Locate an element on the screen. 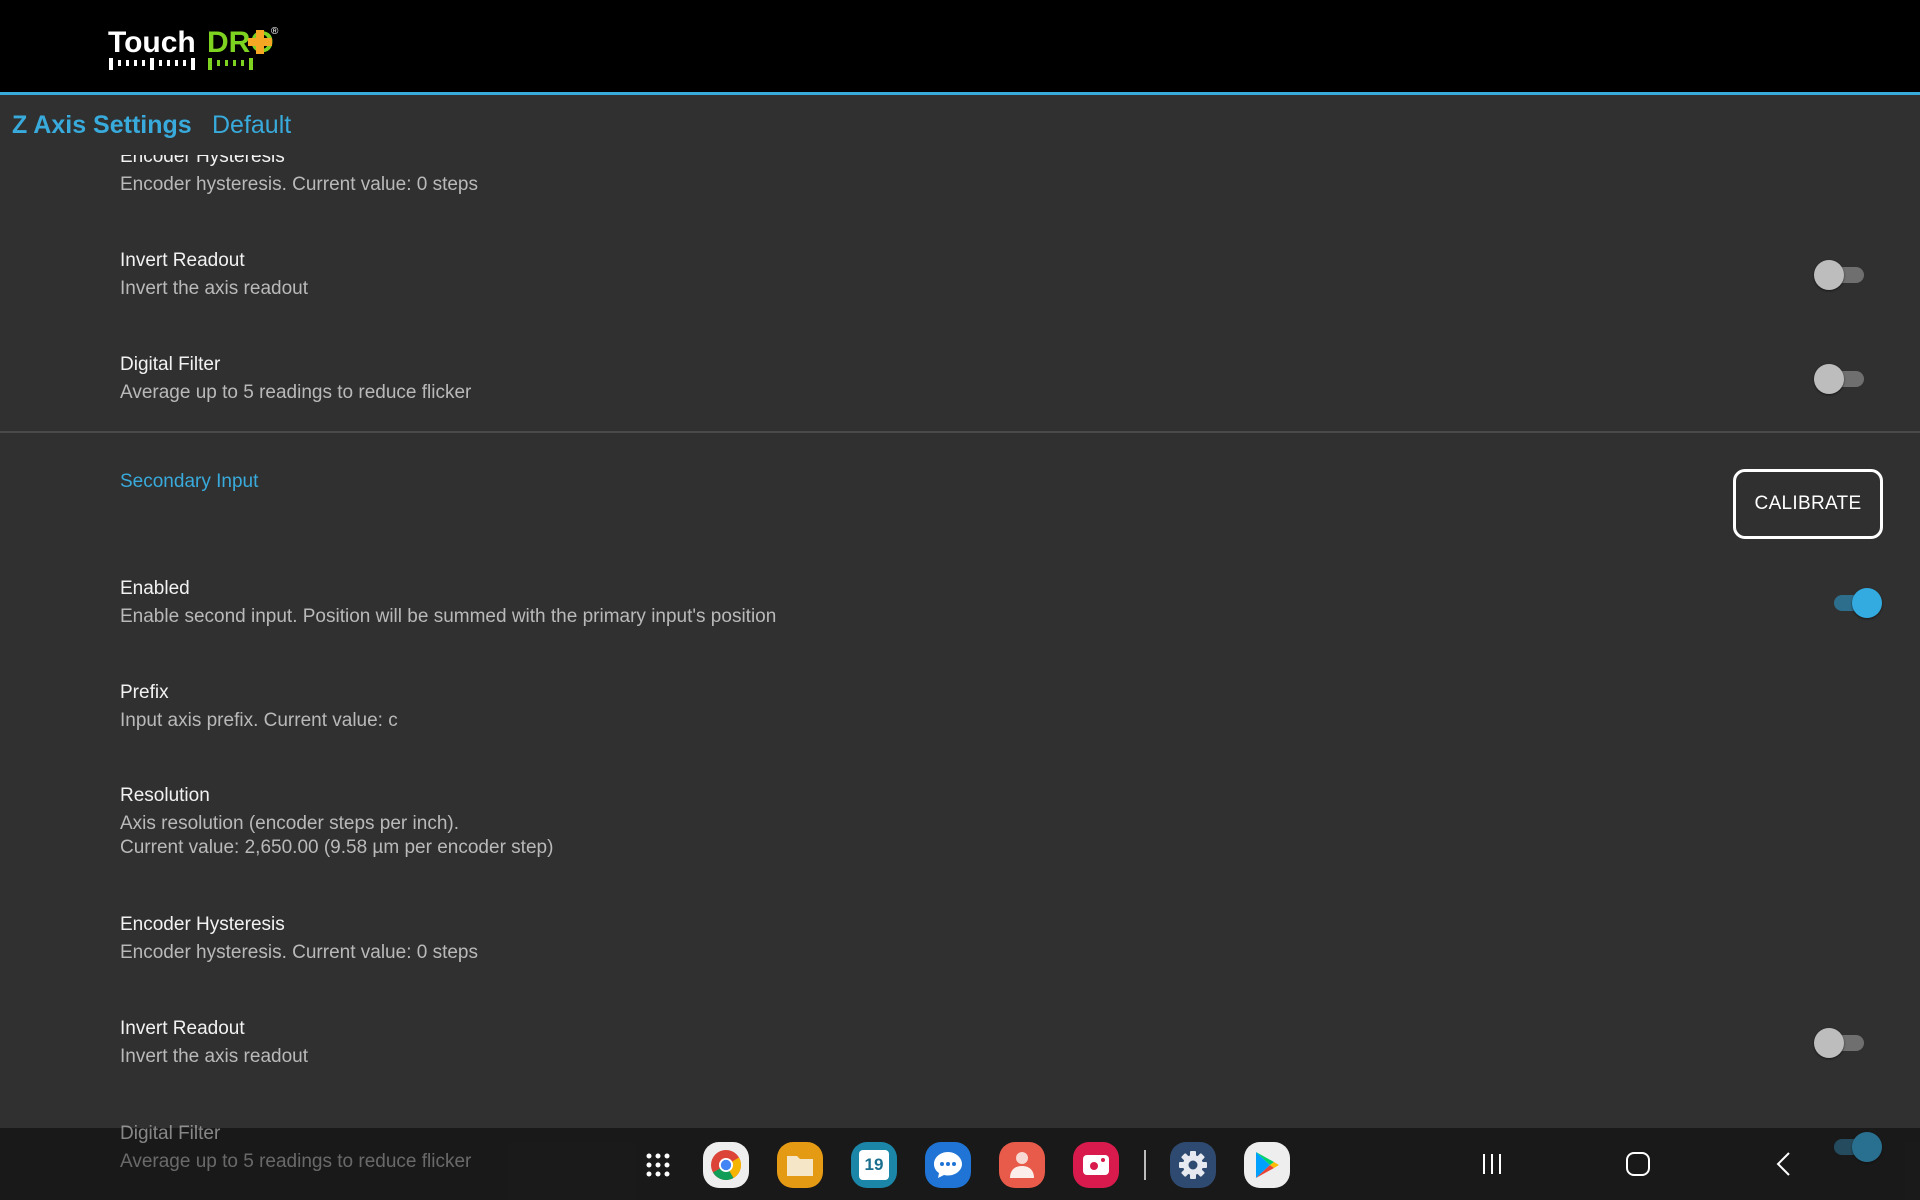 The image size is (1920, 1200). screen-title: Z Axis Settings is located at coordinates (102, 125).